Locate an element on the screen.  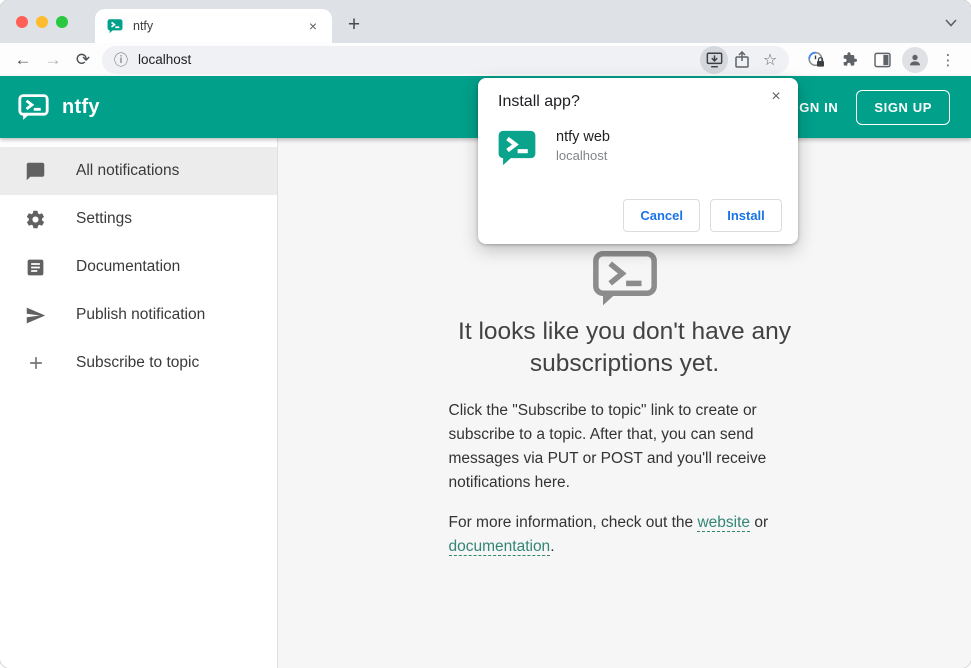
ntfy-empty-state-icon is located at coordinates (624, 278).